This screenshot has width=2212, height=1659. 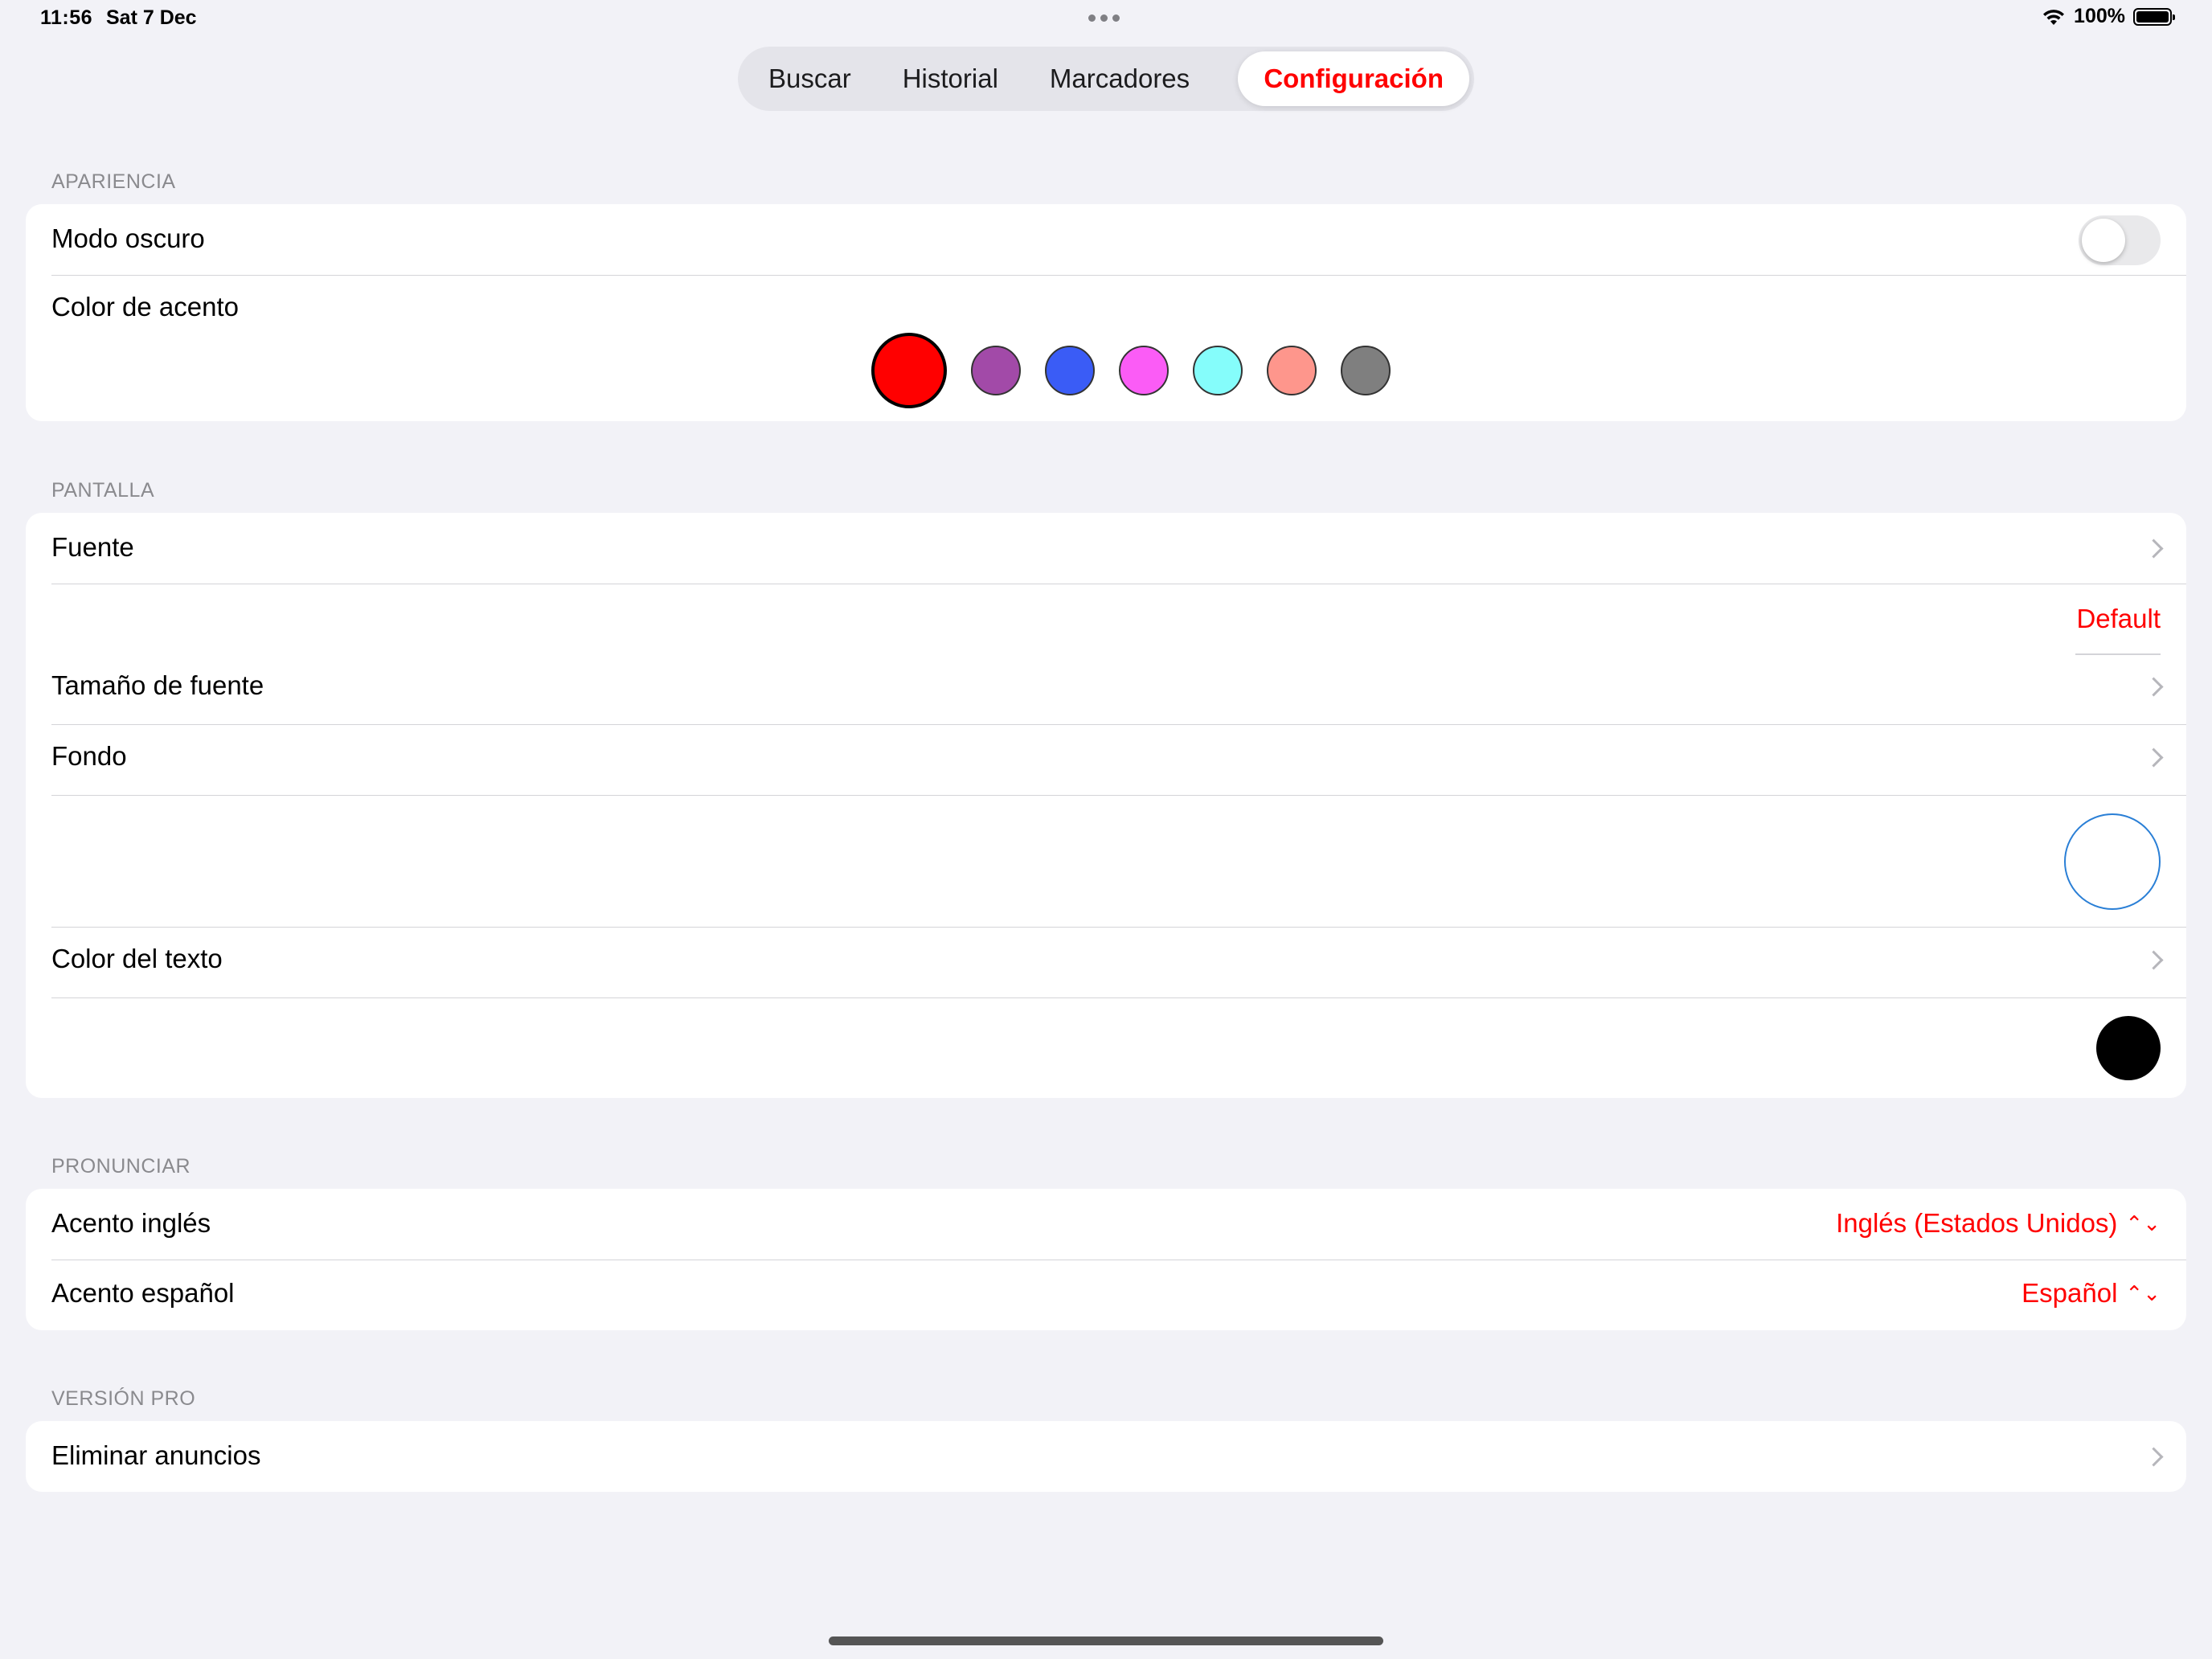 I want to click on english-accent-value: Inglés (Estados Unidos), so click(x=1977, y=1223).